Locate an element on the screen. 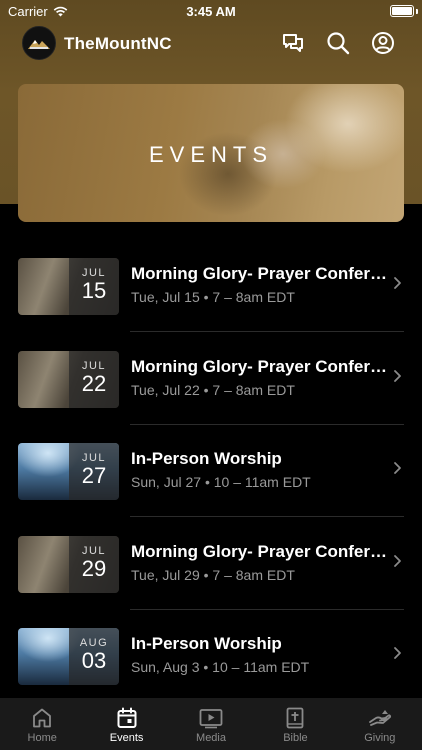  chat-bubbles-icon is located at coordinates (293, 43).